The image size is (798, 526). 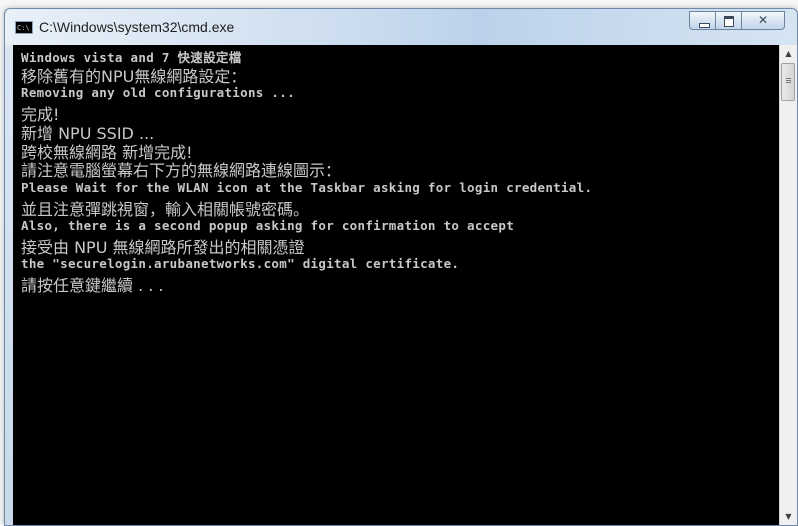 I want to click on window-title: C:\Windows\system32\cmd.exe, so click(x=137, y=27).